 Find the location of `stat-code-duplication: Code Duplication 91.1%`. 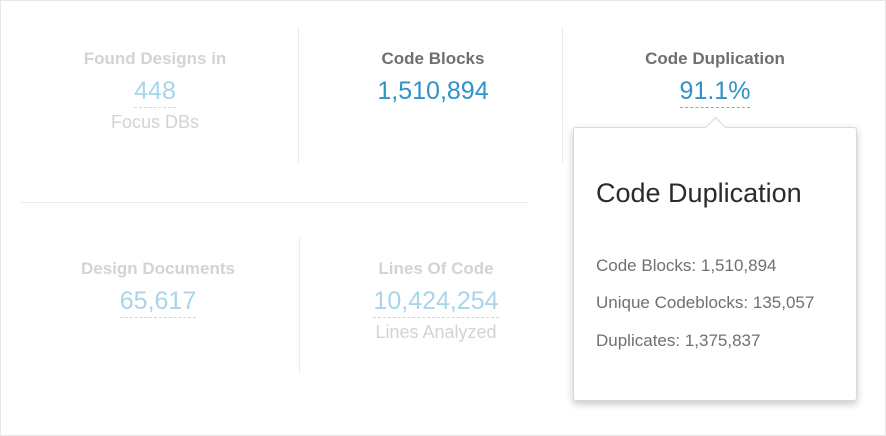

stat-code-duplication: Code Duplication 91.1% is located at coordinates (715, 78).